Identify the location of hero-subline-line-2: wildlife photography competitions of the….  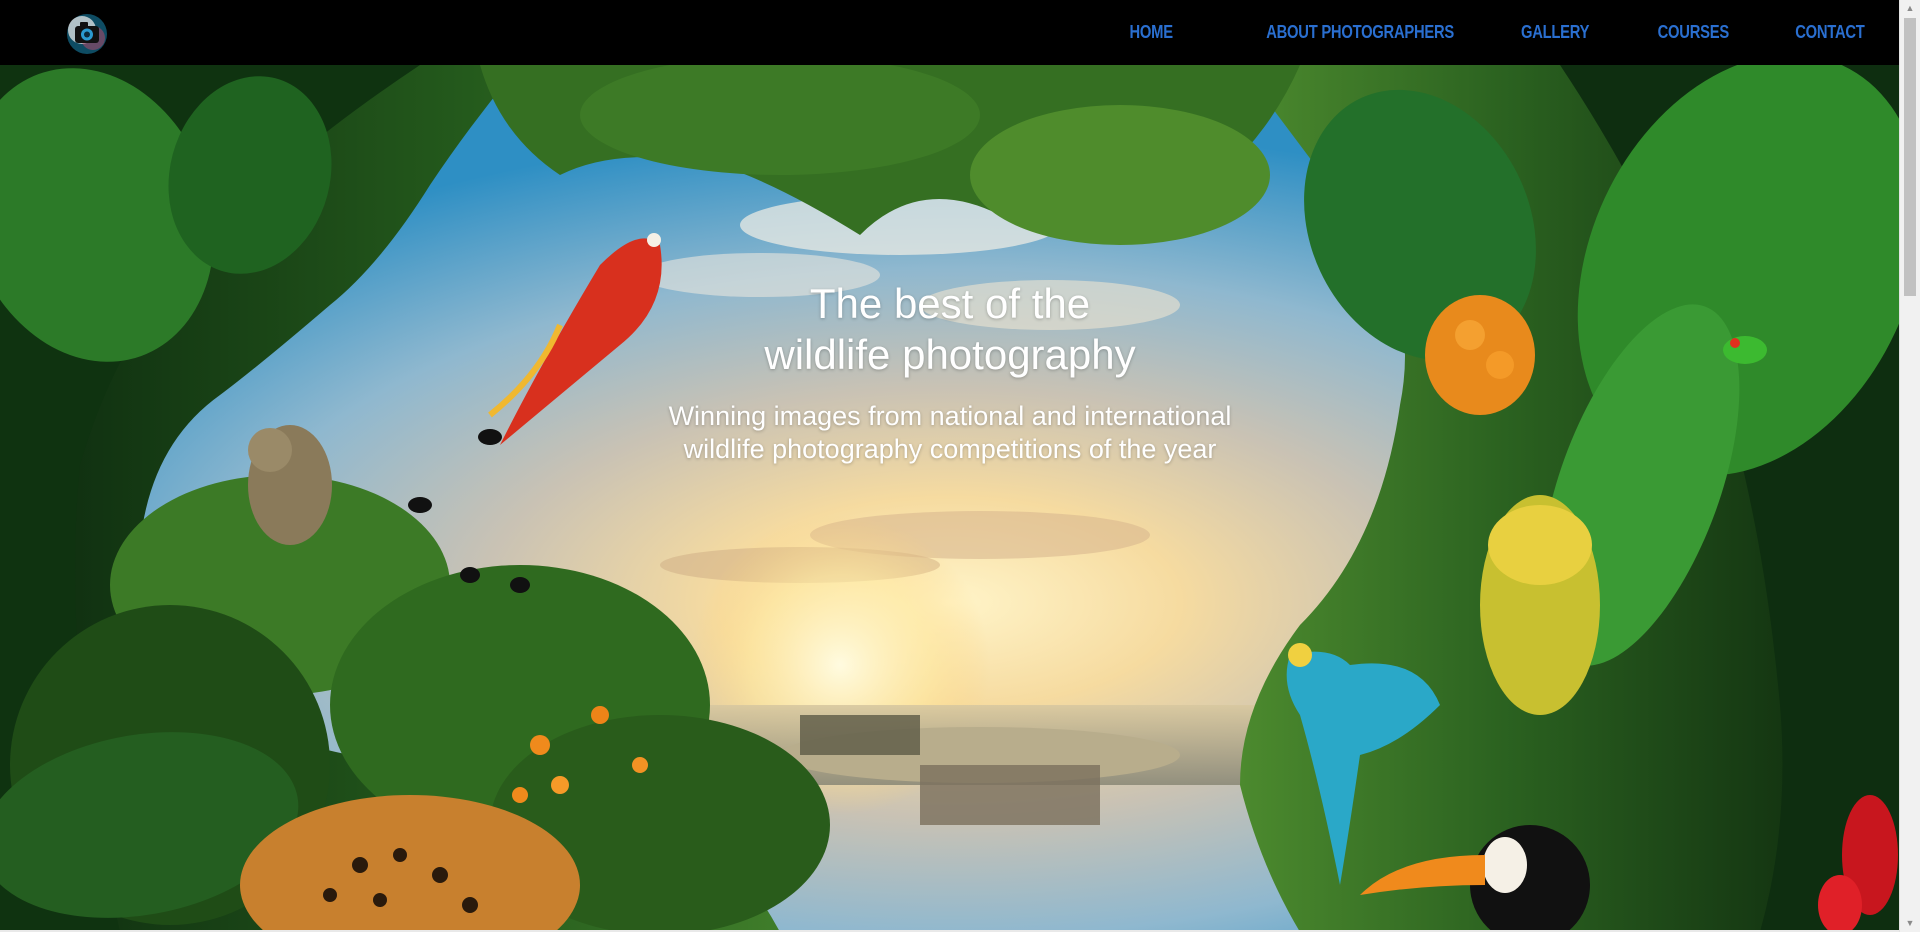
(950, 449).